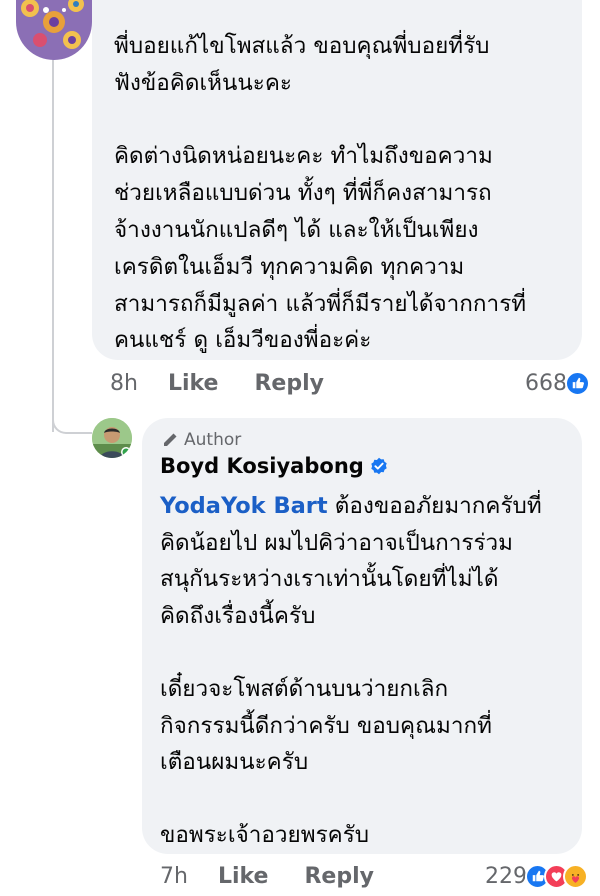 The image size is (600, 896). Describe the element at coordinates (72, 423) in the screenshot. I see `reply-connector` at that location.